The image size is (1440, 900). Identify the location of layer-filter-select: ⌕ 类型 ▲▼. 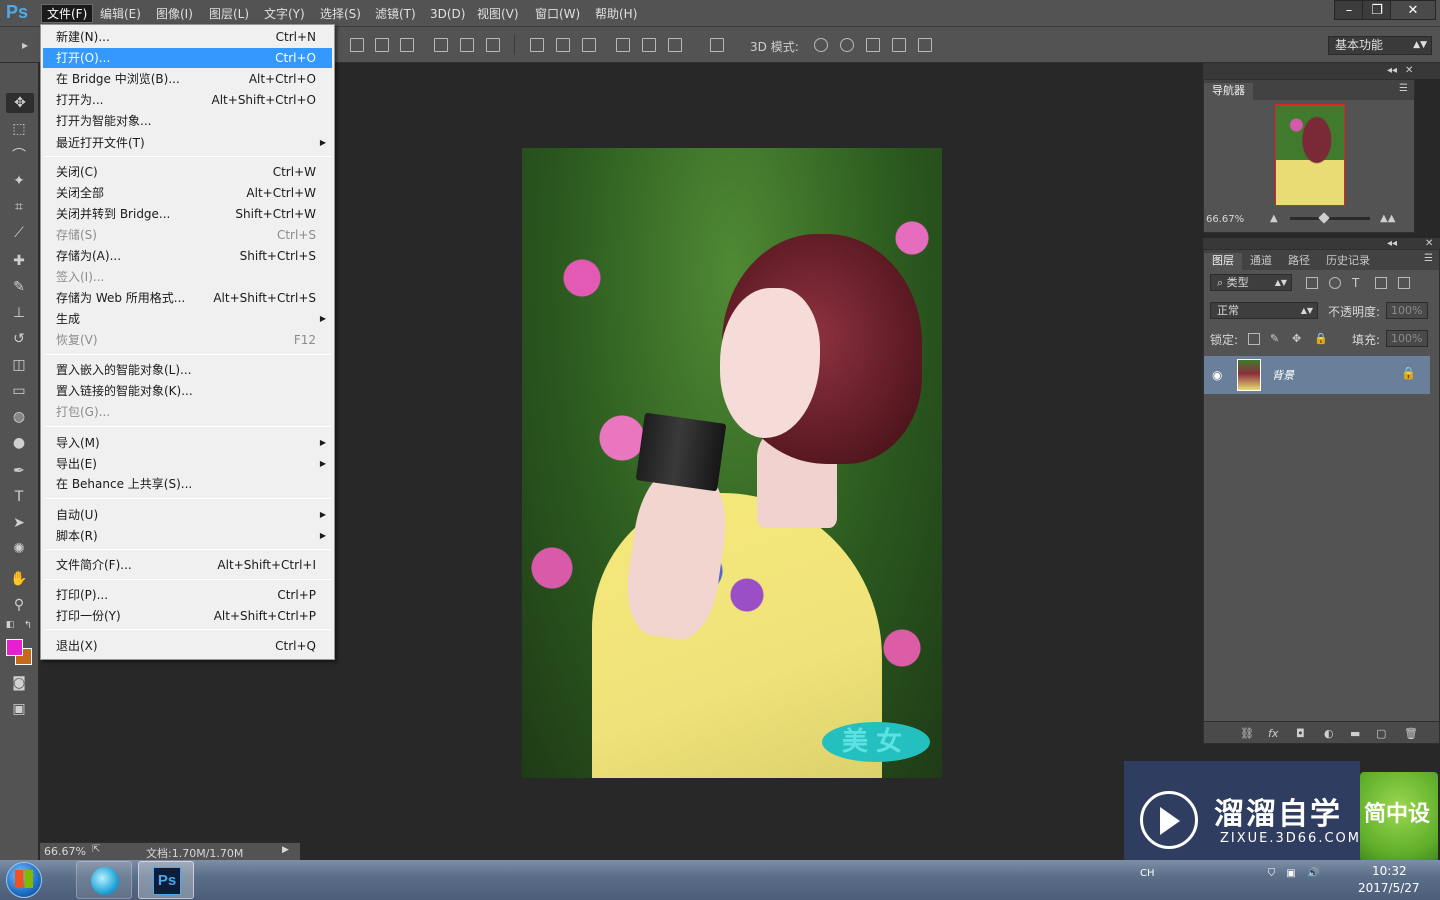
(1251, 282).